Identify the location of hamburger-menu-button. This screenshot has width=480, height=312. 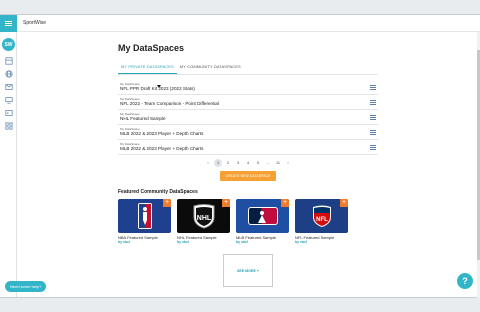
(8, 23).